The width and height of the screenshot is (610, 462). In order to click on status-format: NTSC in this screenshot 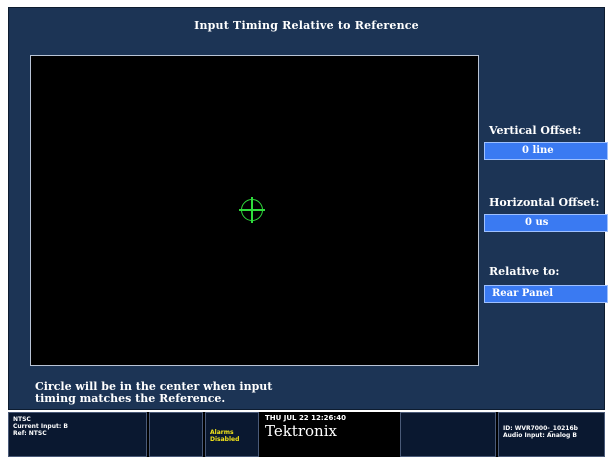, I will do `click(22, 419)`.